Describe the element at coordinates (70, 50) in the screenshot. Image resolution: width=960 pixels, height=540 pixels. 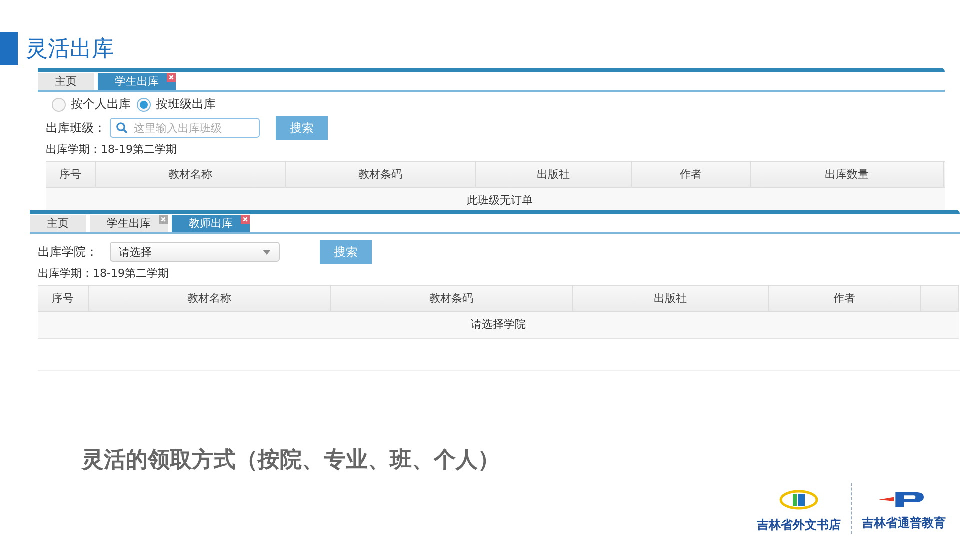
I see `slide-title: 灵活出库` at that location.